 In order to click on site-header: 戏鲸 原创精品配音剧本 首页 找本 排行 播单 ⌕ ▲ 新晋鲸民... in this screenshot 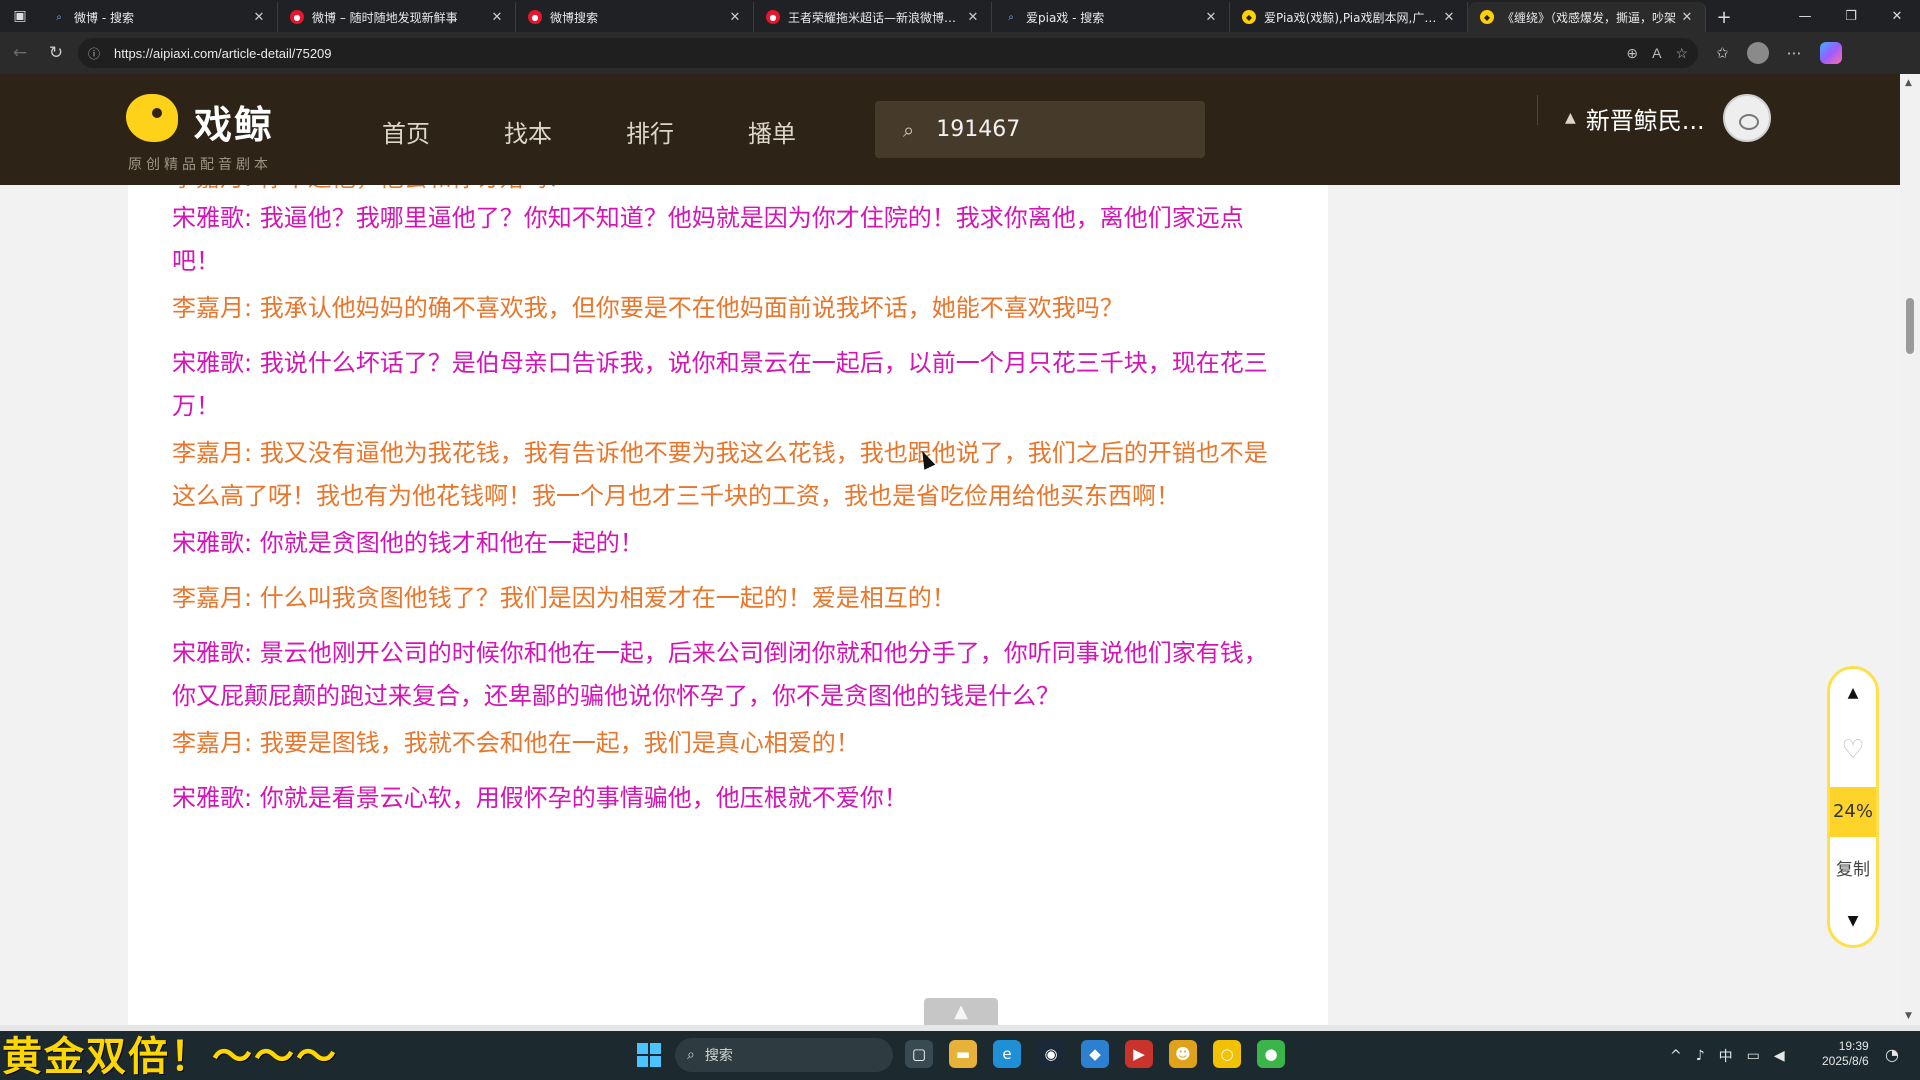, I will do `click(950, 129)`.